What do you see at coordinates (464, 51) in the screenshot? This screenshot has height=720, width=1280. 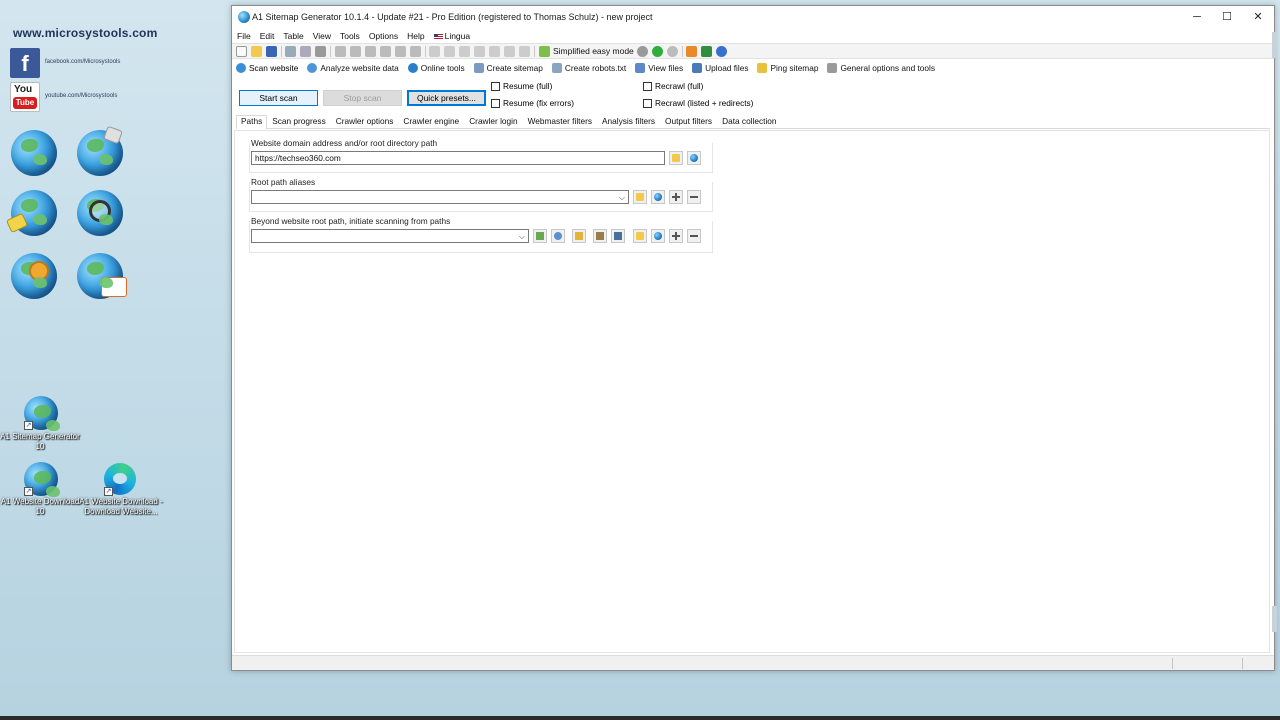 I see `outdent-icon` at bounding box center [464, 51].